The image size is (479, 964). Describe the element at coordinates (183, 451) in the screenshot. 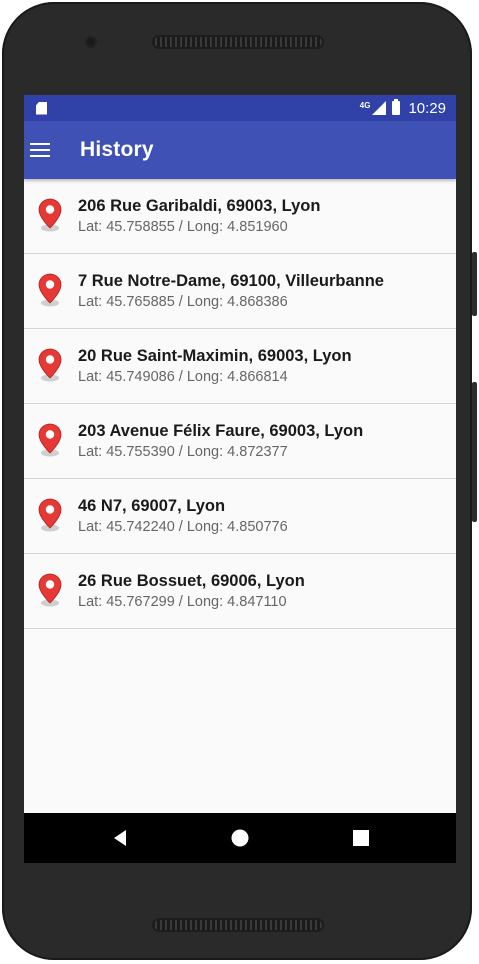

I see `coordinates-text: Lat: 45.755390 / Long: 4.872377` at that location.